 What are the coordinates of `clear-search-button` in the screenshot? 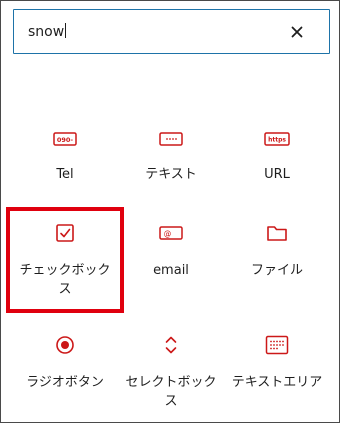 It's located at (297, 32).